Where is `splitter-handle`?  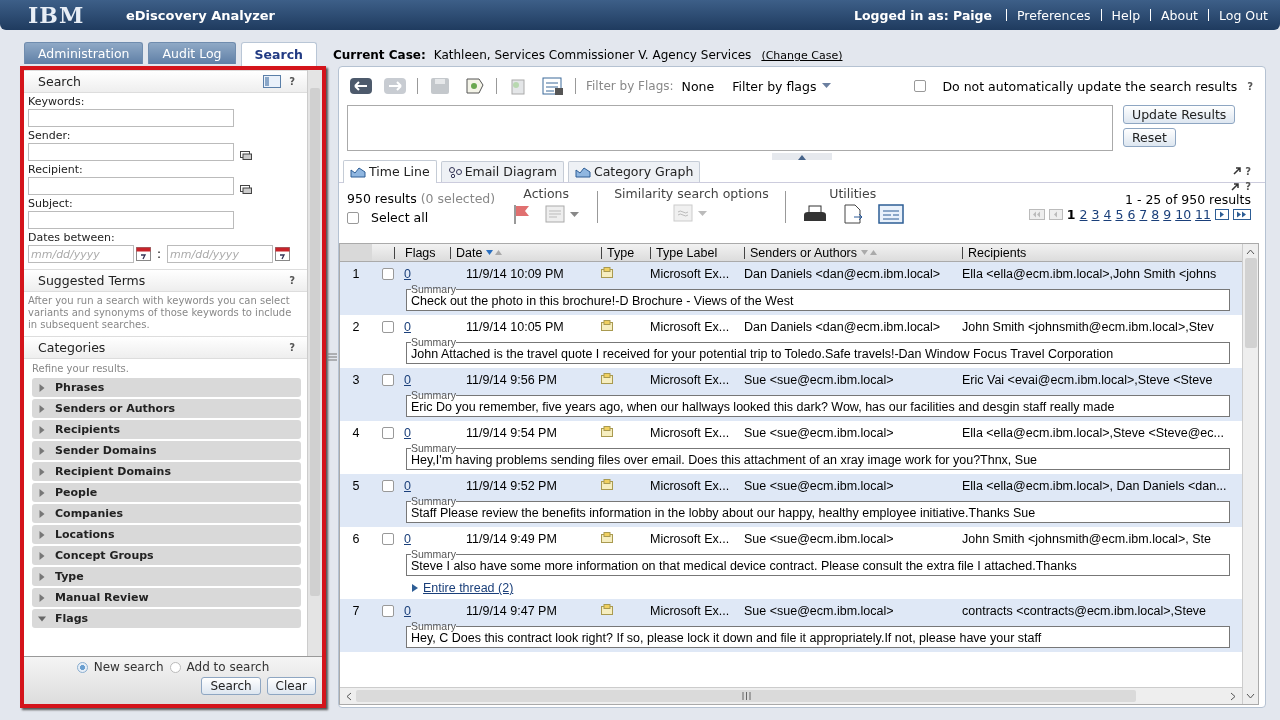 splitter-handle is located at coordinates (332, 357).